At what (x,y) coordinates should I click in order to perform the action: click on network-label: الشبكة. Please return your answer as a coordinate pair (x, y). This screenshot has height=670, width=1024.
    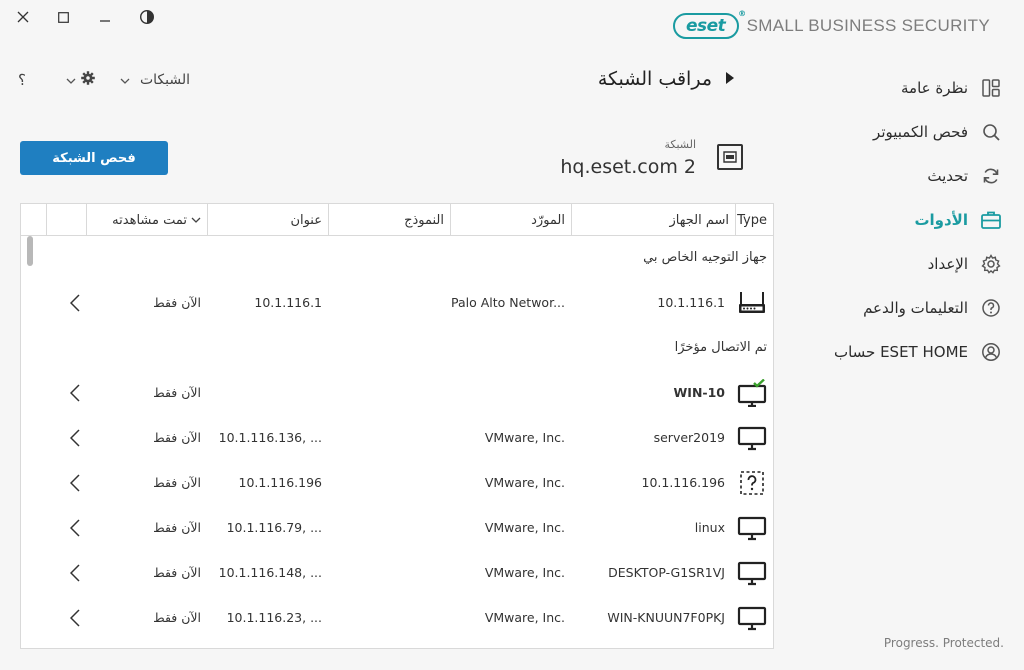
    Looking at the image, I should click on (680, 144).